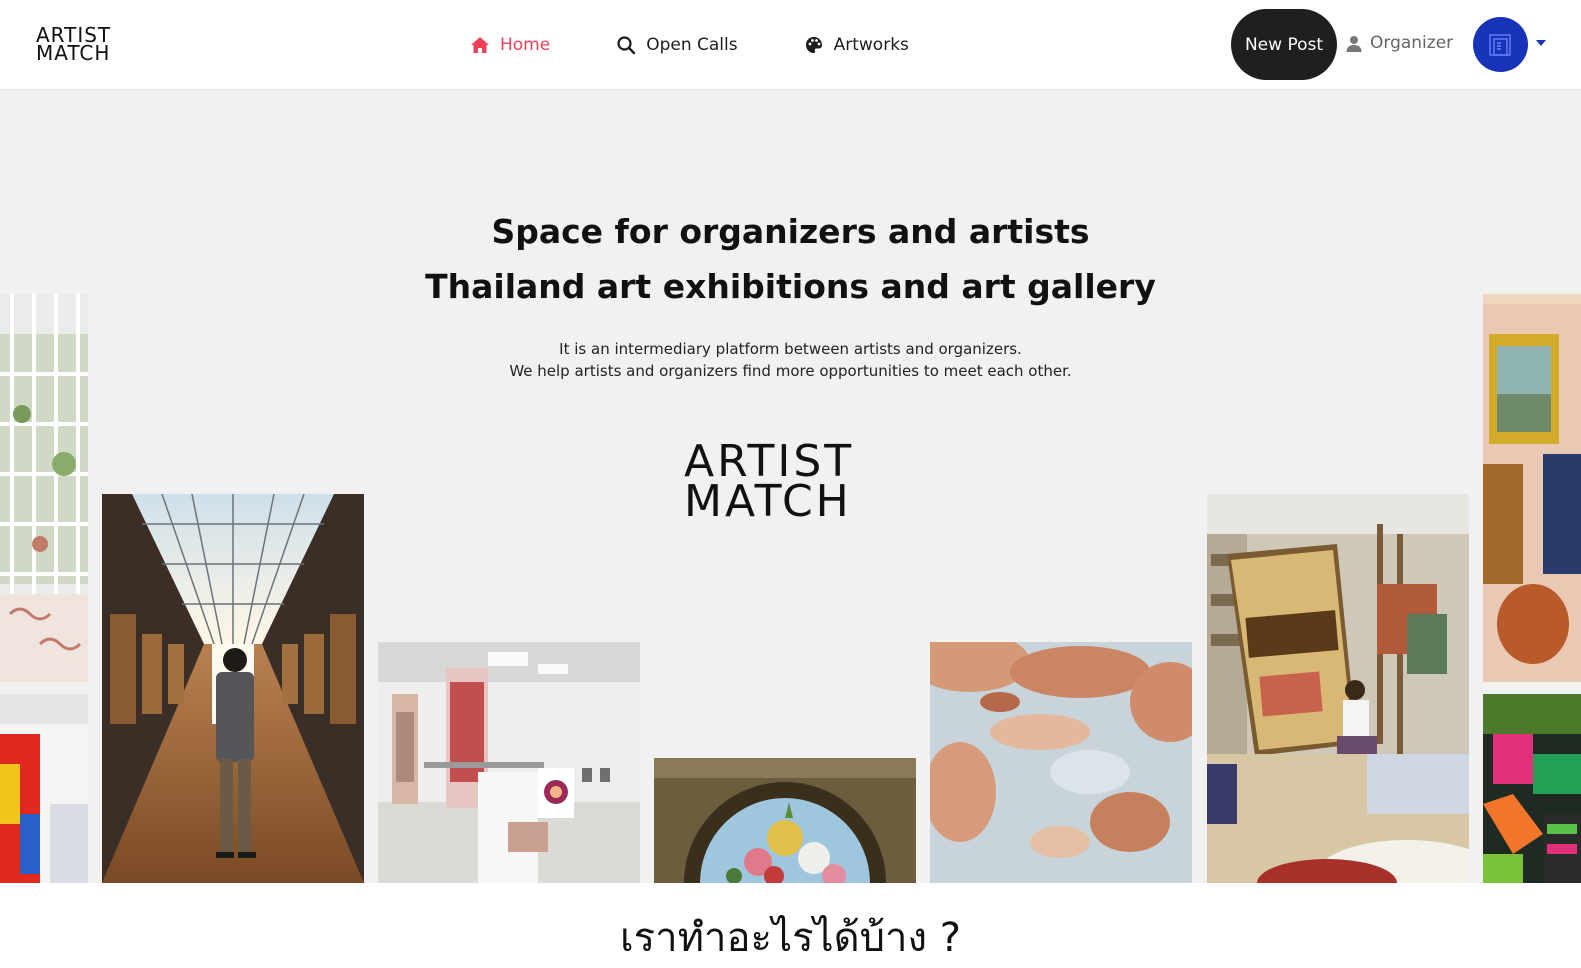  I want to click on search-icon, so click(626, 45).